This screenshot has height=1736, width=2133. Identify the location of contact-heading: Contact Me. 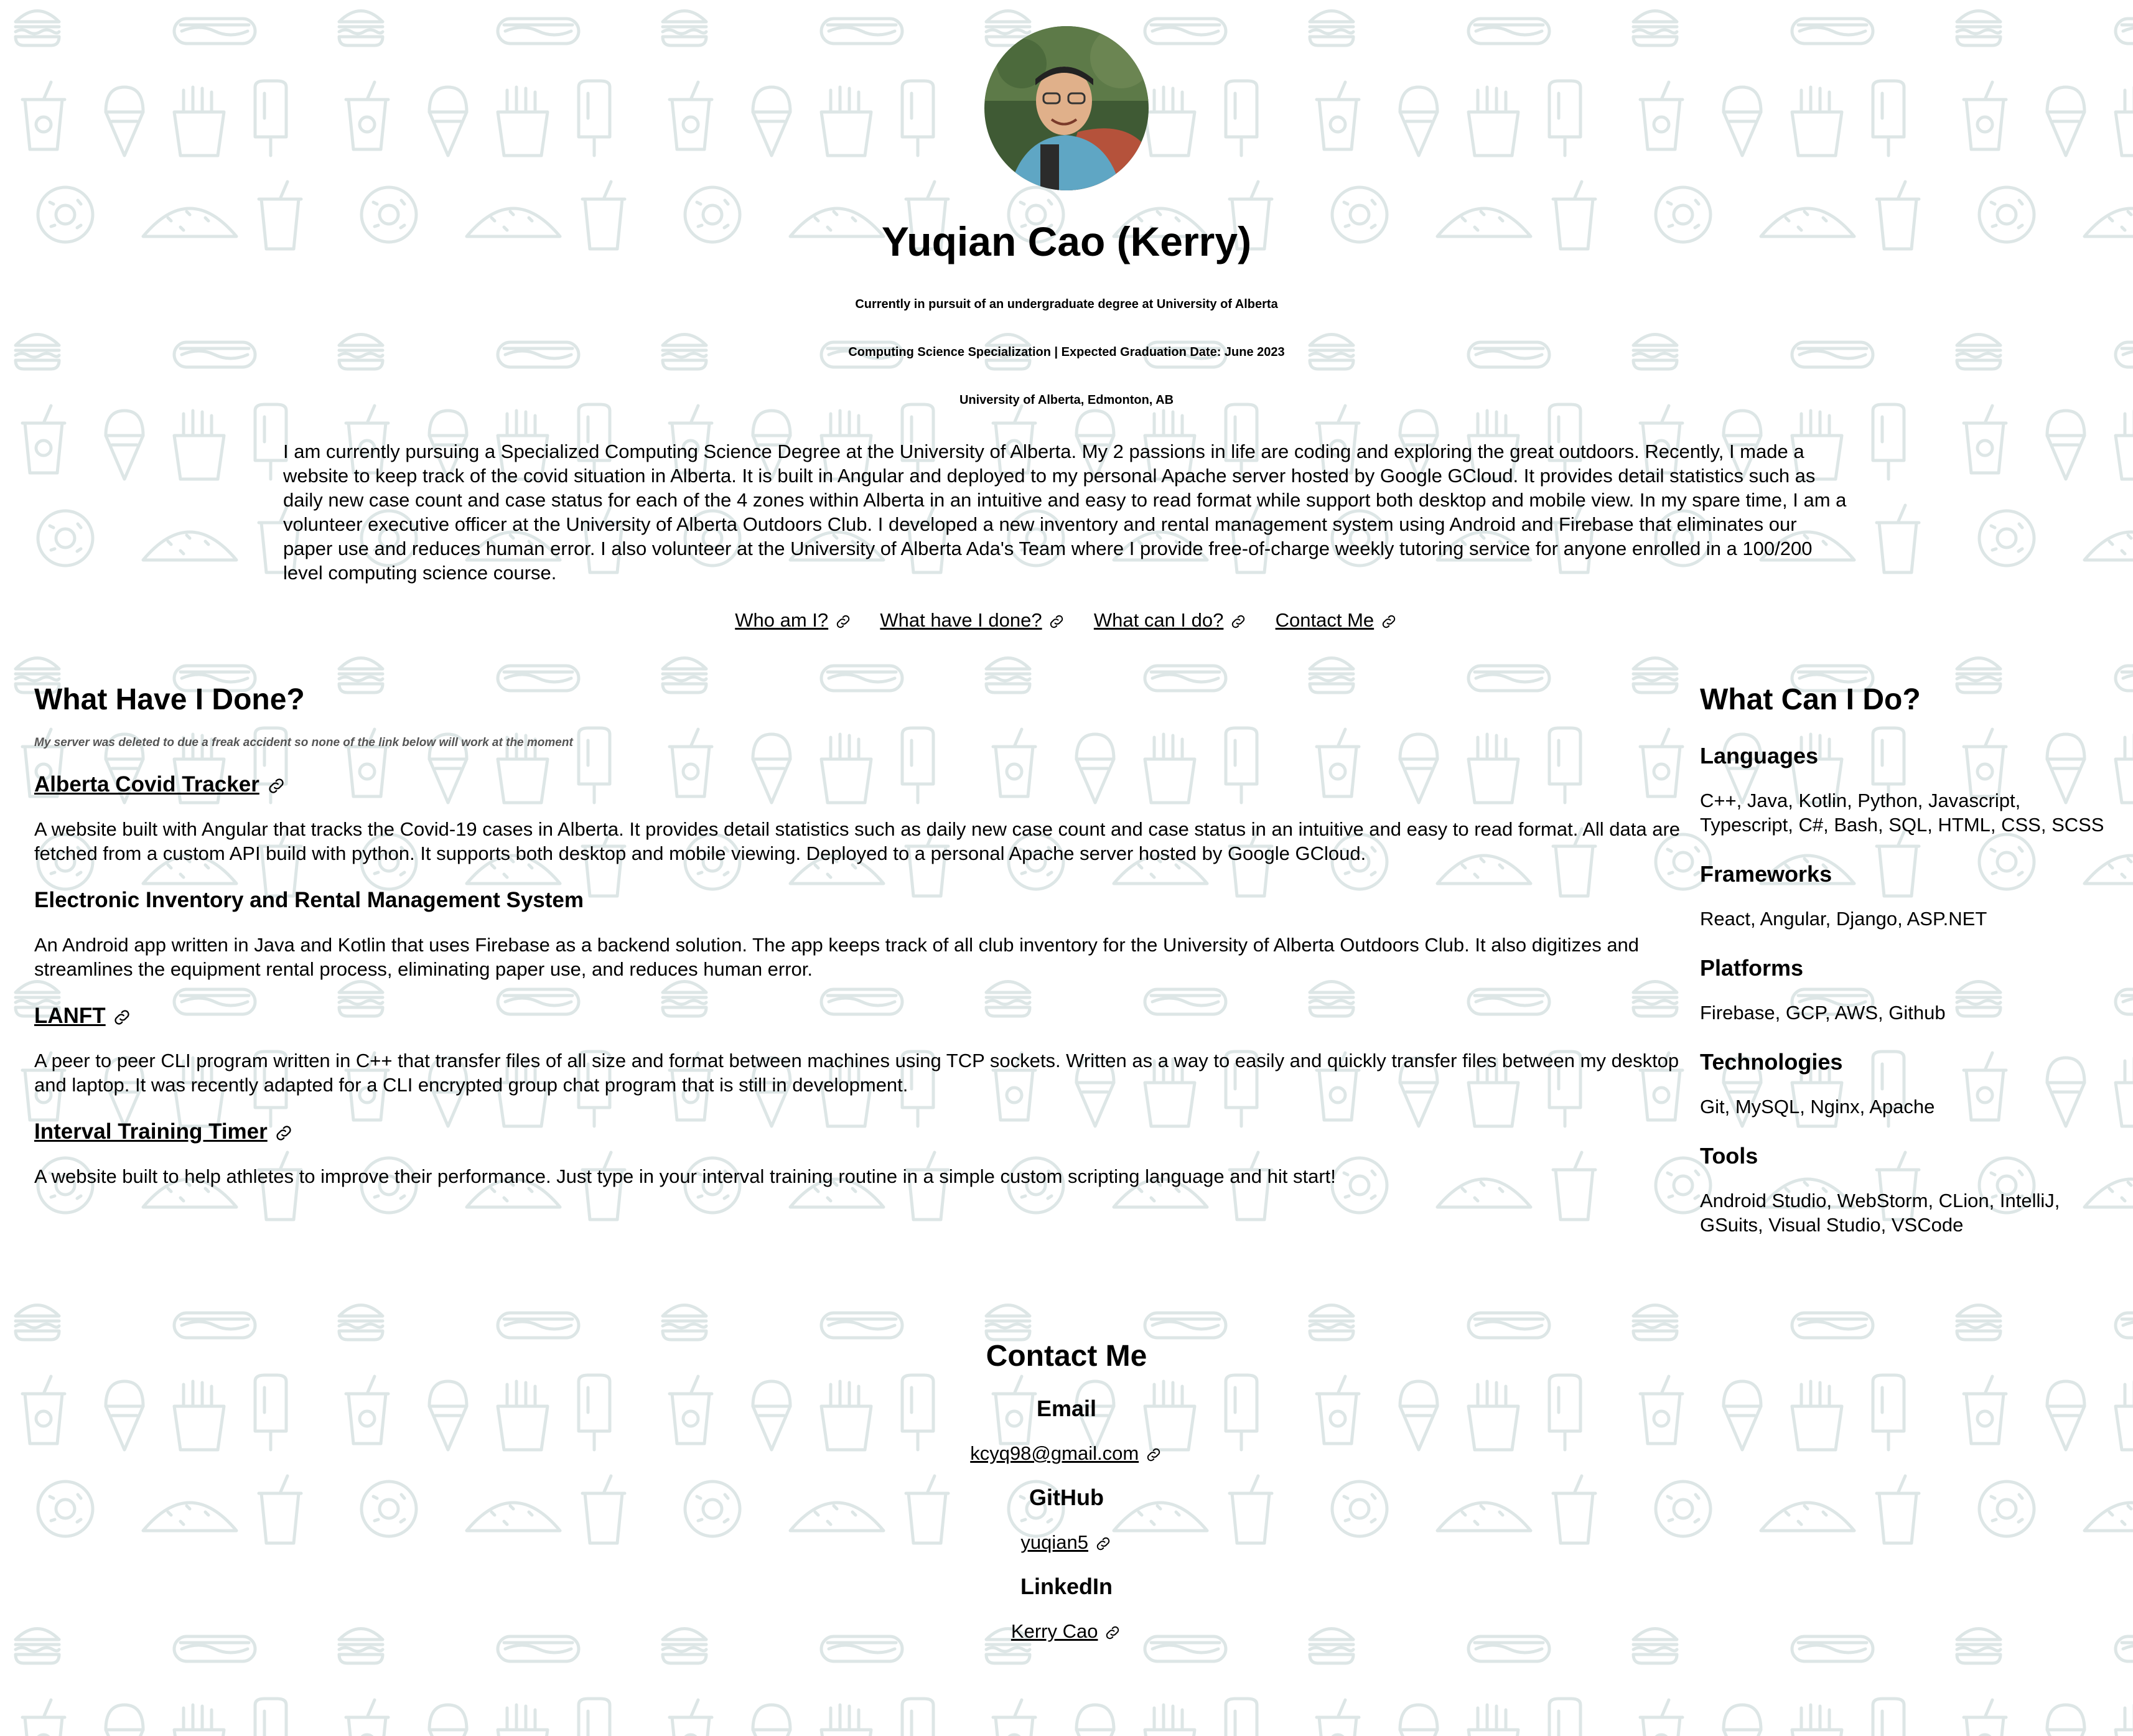
(1067, 1356).